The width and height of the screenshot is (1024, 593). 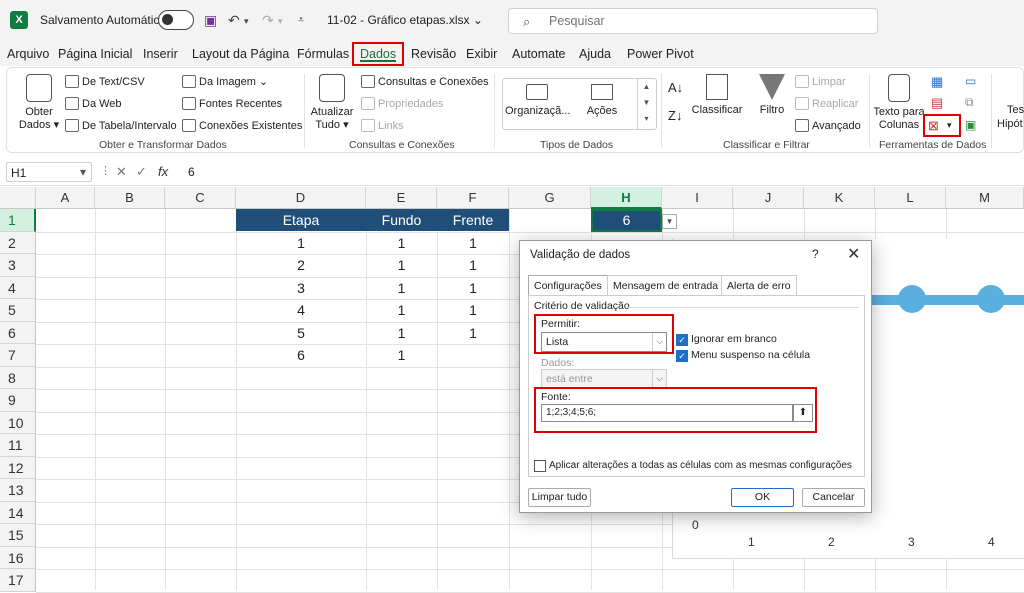 I want to click on tab-configuracoes: Configurações, so click(x=568, y=285).